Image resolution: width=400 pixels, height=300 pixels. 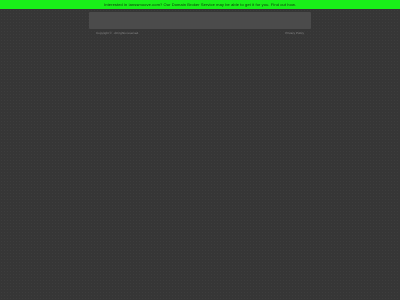 What do you see at coordinates (200, 20) in the screenshot?
I see `search-panel` at bounding box center [200, 20].